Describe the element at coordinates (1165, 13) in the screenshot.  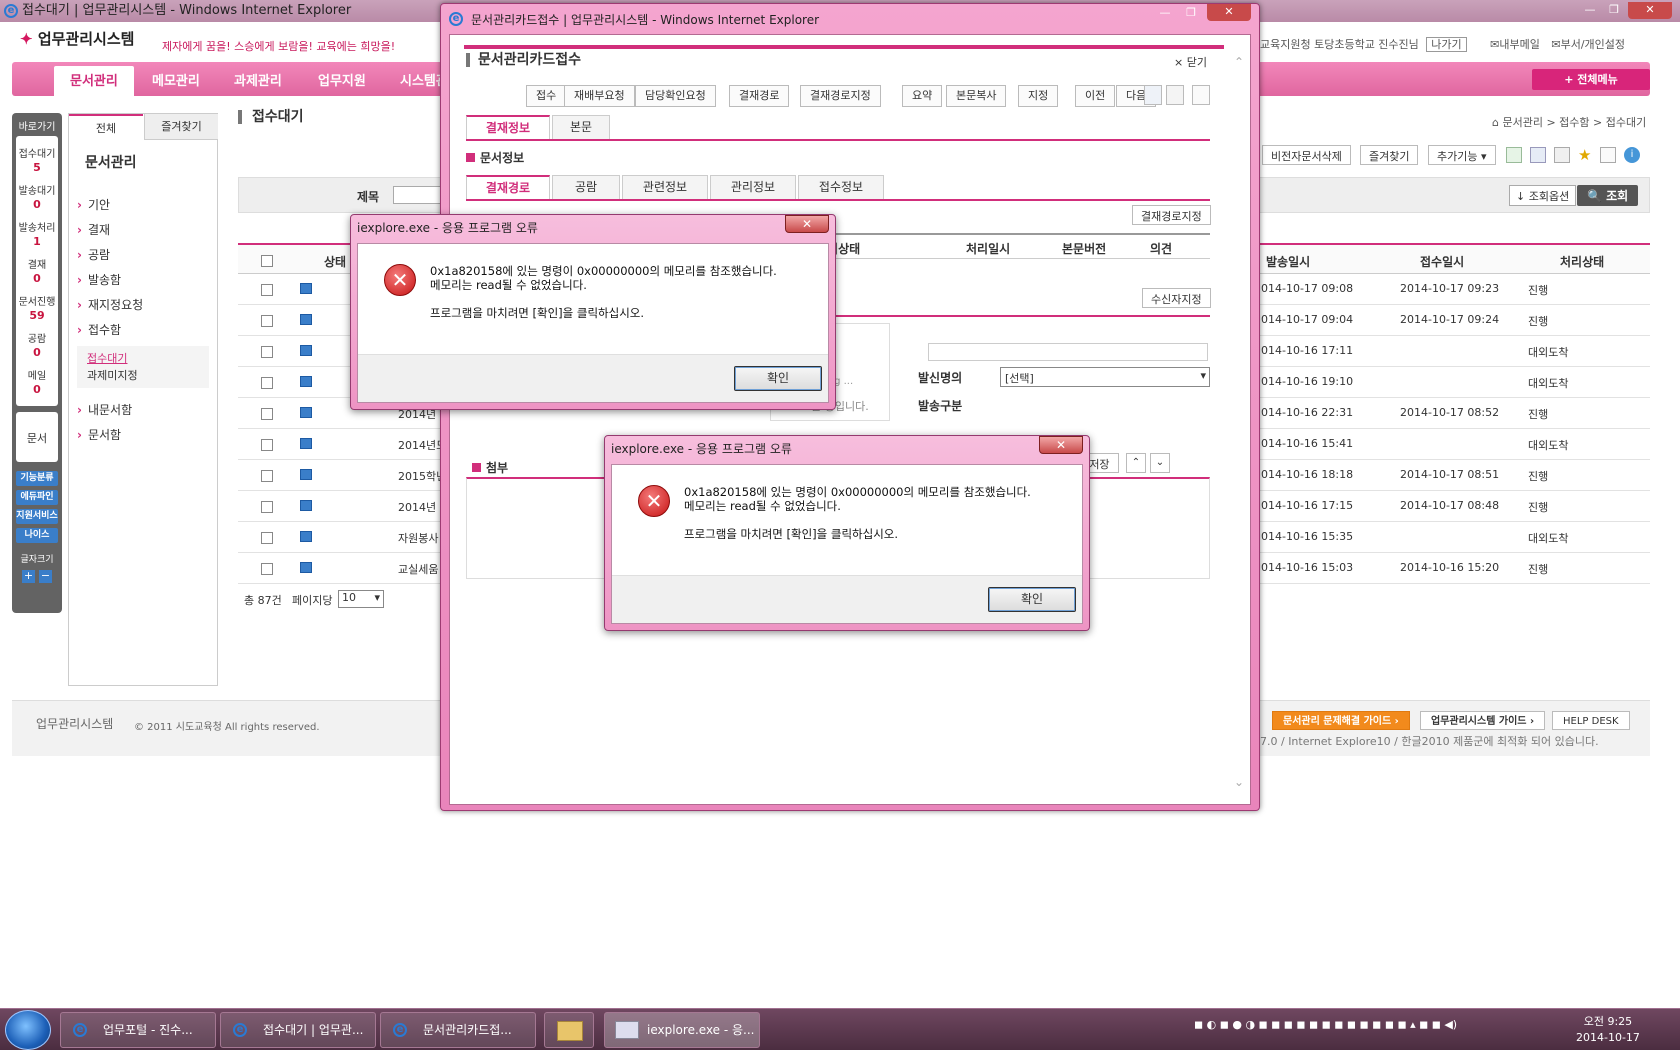
I see `popup-minimize-button: —` at that location.